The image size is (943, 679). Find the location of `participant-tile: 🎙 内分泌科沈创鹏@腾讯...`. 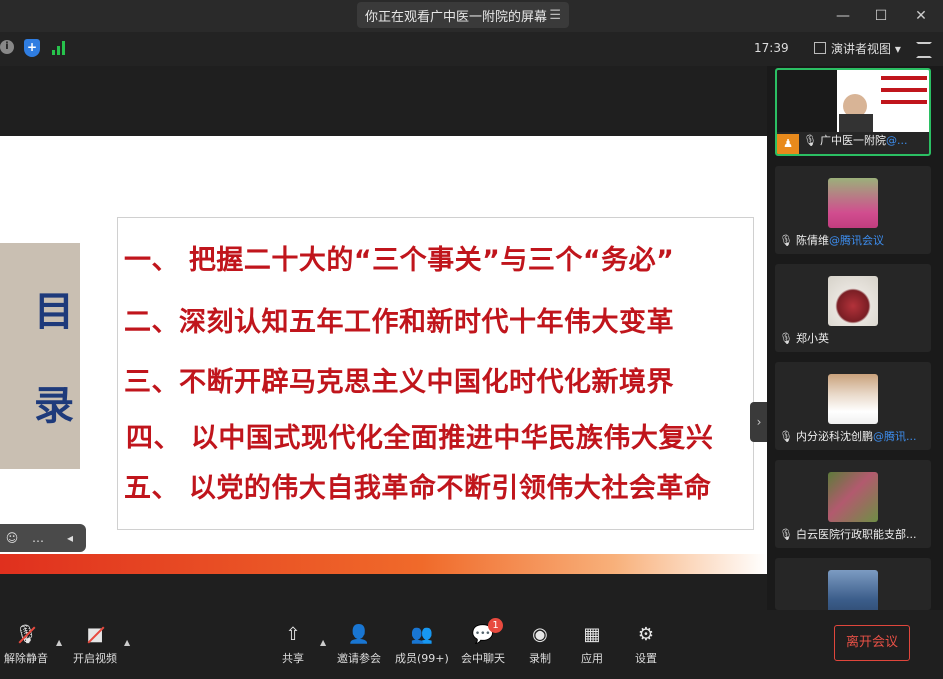

participant-tile: 🎙 内分泌科沈创鹏@腾讯... is located at coordinates (853, 406).